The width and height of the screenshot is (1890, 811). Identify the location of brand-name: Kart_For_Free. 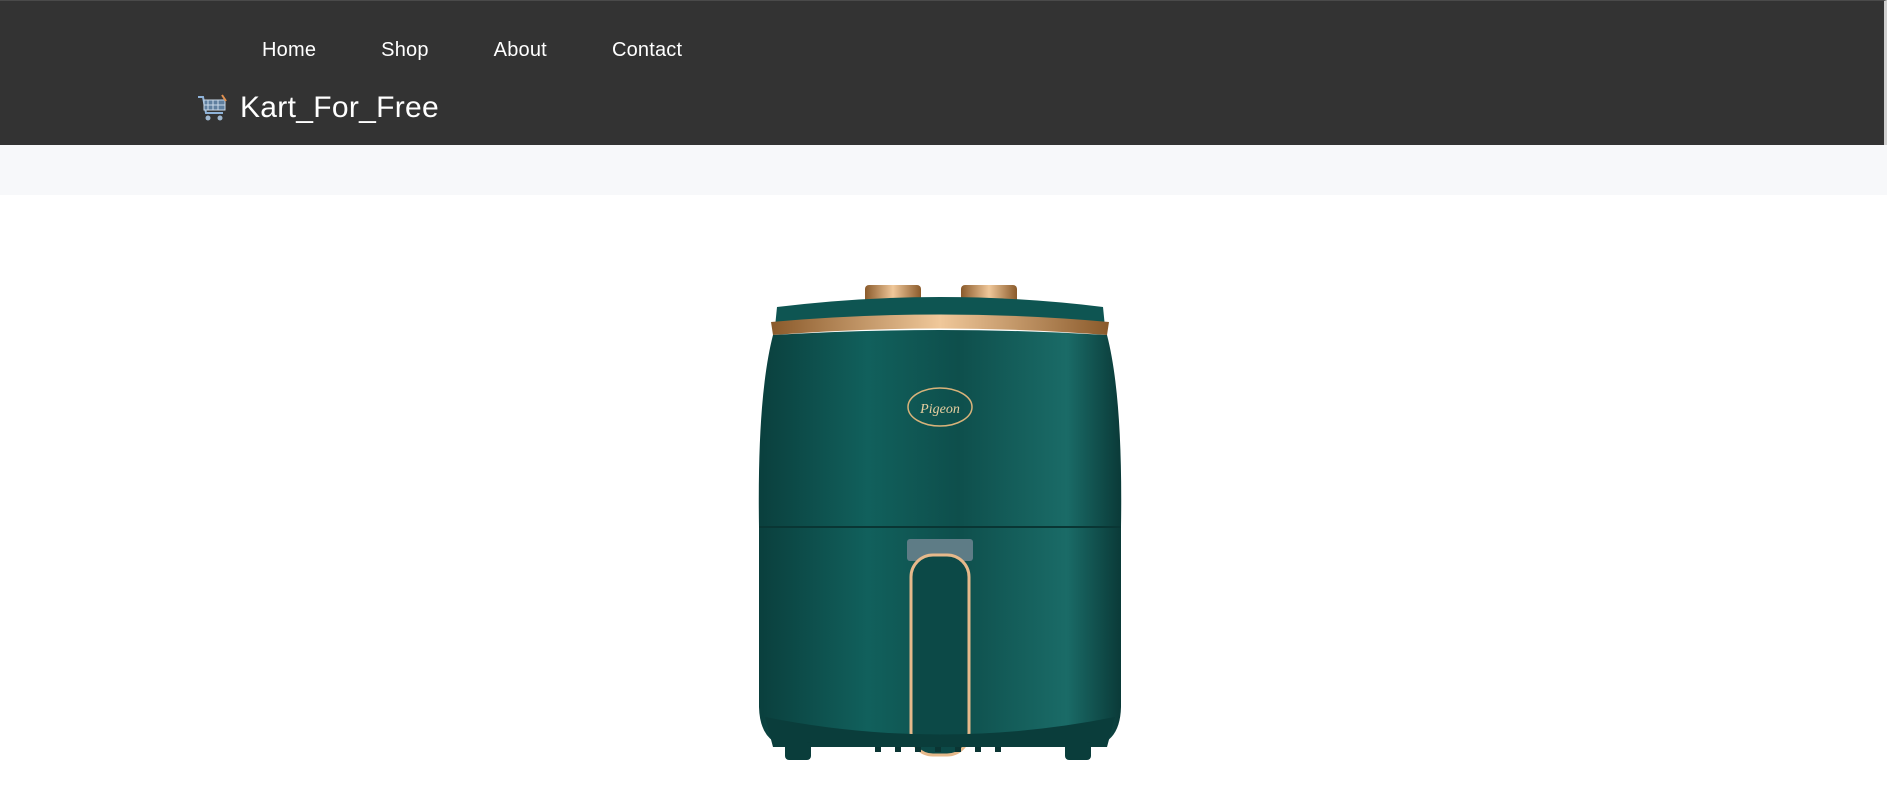
(339, 107).